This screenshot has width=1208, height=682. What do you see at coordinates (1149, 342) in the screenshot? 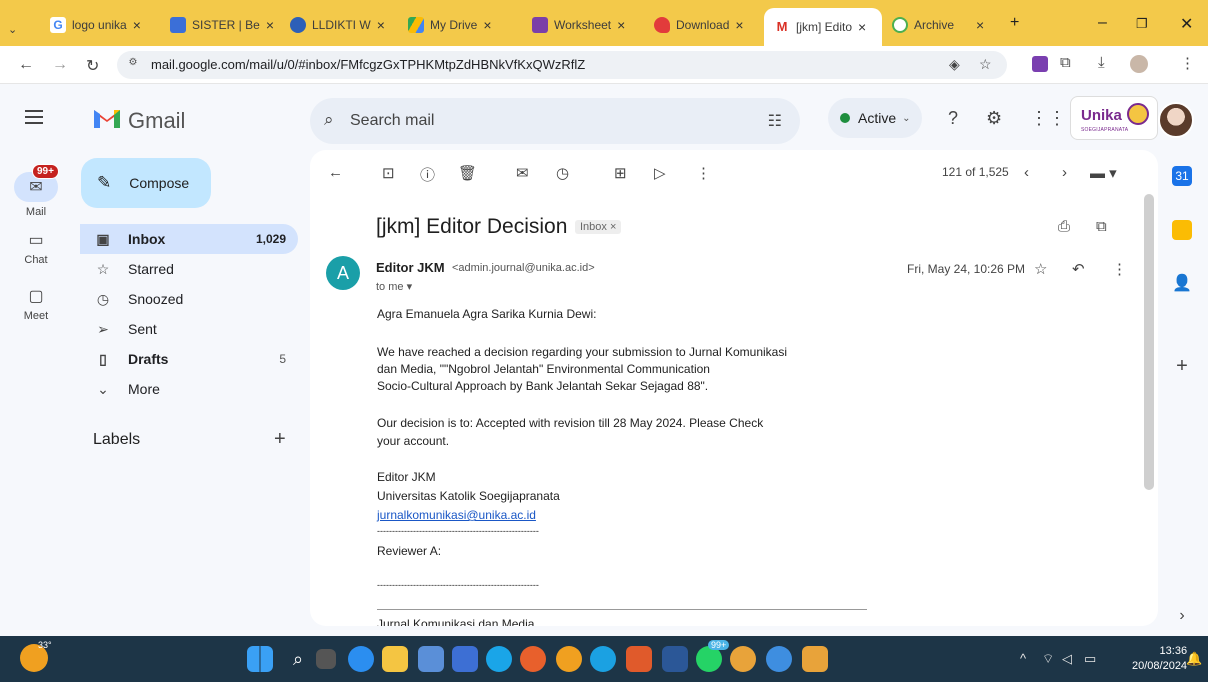
I see `scrollbar` at bounding box center [1149, 342].